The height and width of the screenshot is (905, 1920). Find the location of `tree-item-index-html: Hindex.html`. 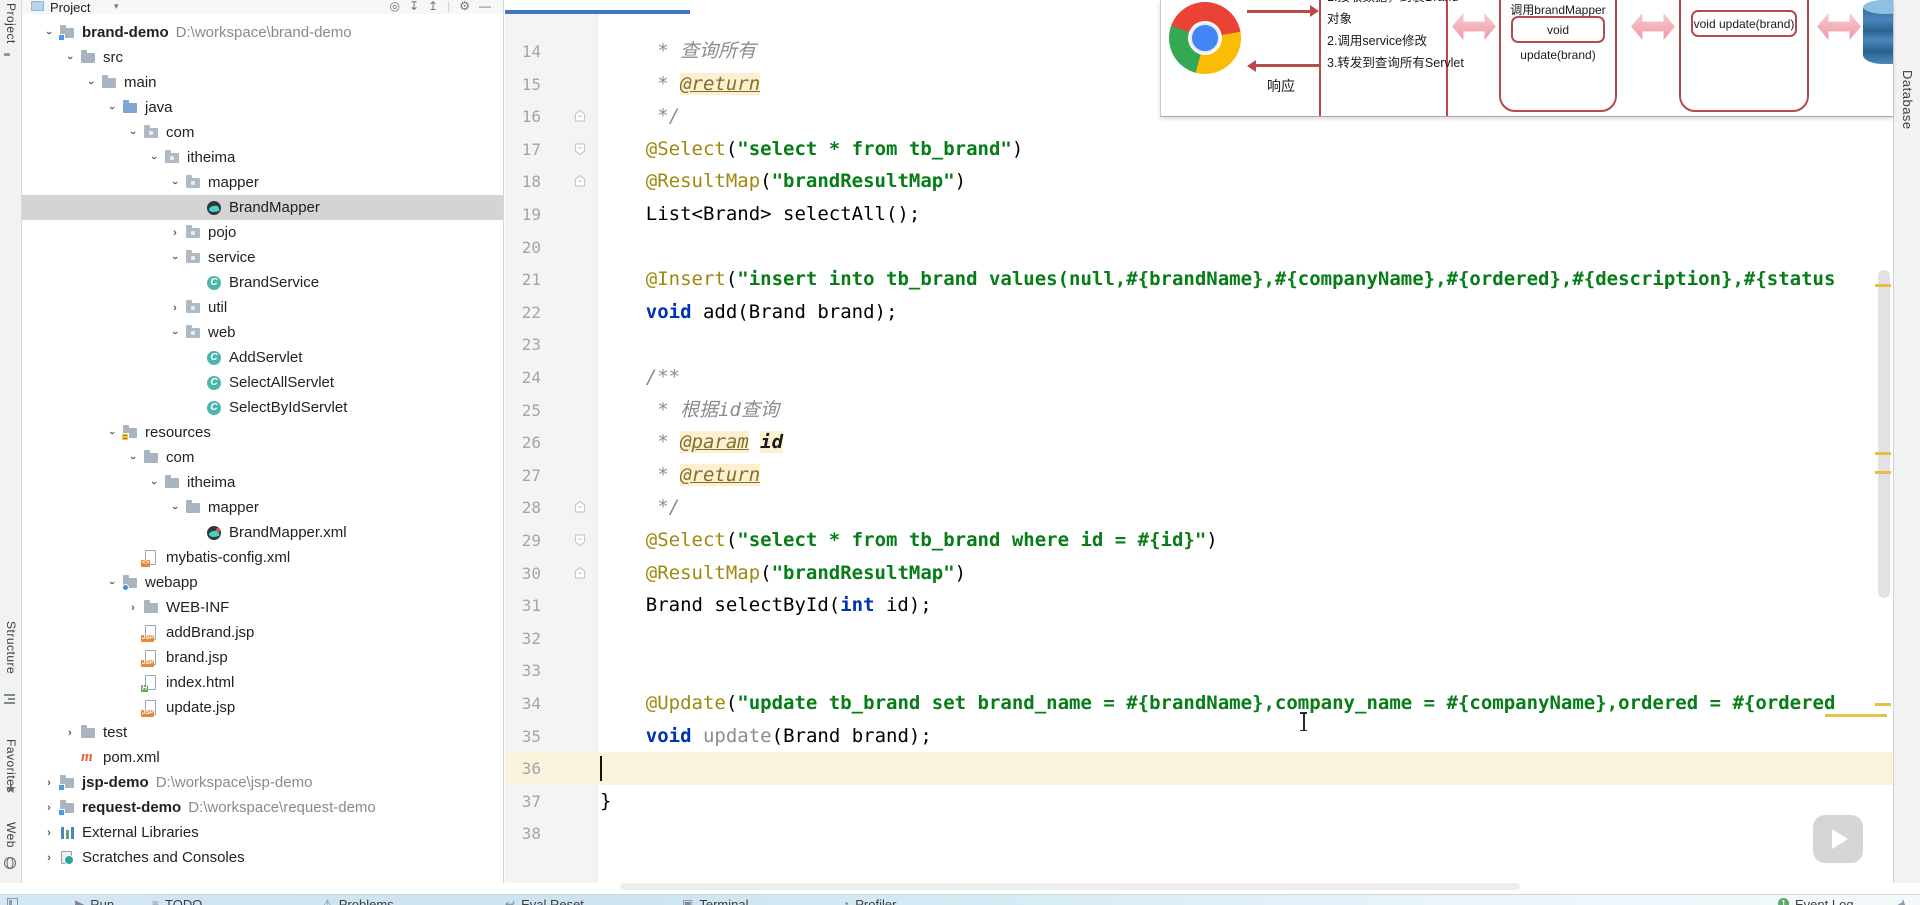

tree-item-index-html: Hindex.html is located at coordinates (262, 682).